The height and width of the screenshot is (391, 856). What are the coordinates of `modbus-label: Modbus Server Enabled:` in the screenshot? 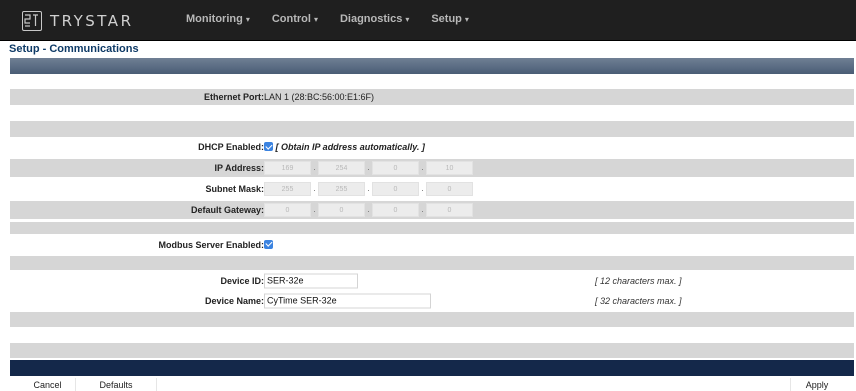 It's located at (211, 244).